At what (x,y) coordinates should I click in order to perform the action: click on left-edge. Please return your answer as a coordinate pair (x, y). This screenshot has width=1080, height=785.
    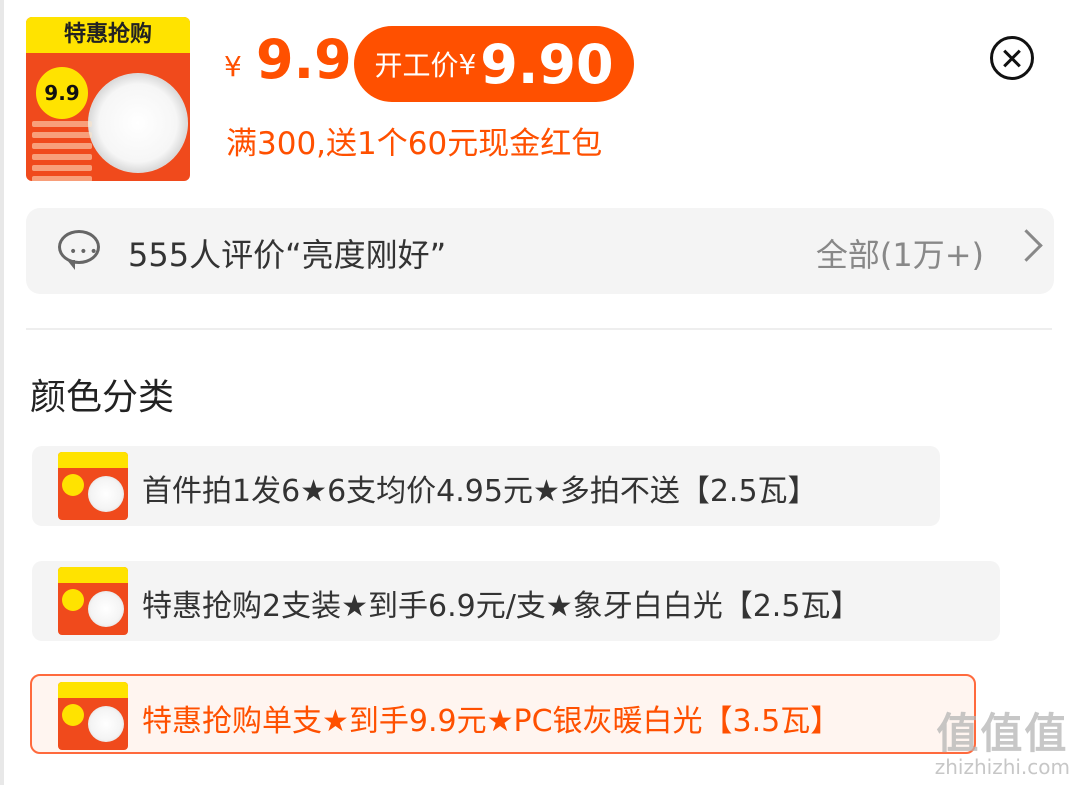
    Looking at the image, I should click on (2, 392).